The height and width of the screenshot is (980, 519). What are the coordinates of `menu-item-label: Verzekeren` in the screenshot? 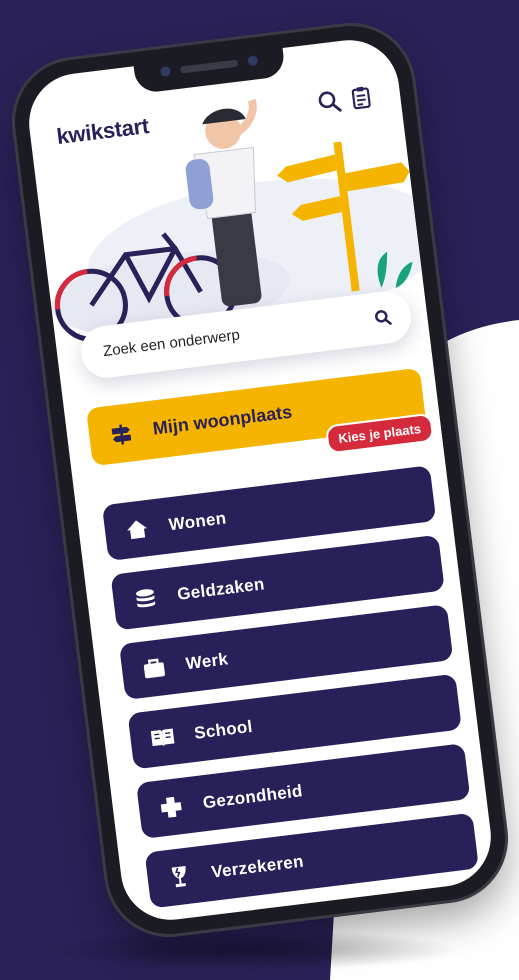 It's located at (257, 866).